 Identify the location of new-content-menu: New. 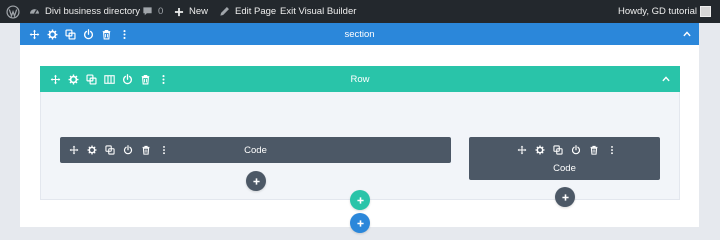
(191, 11).